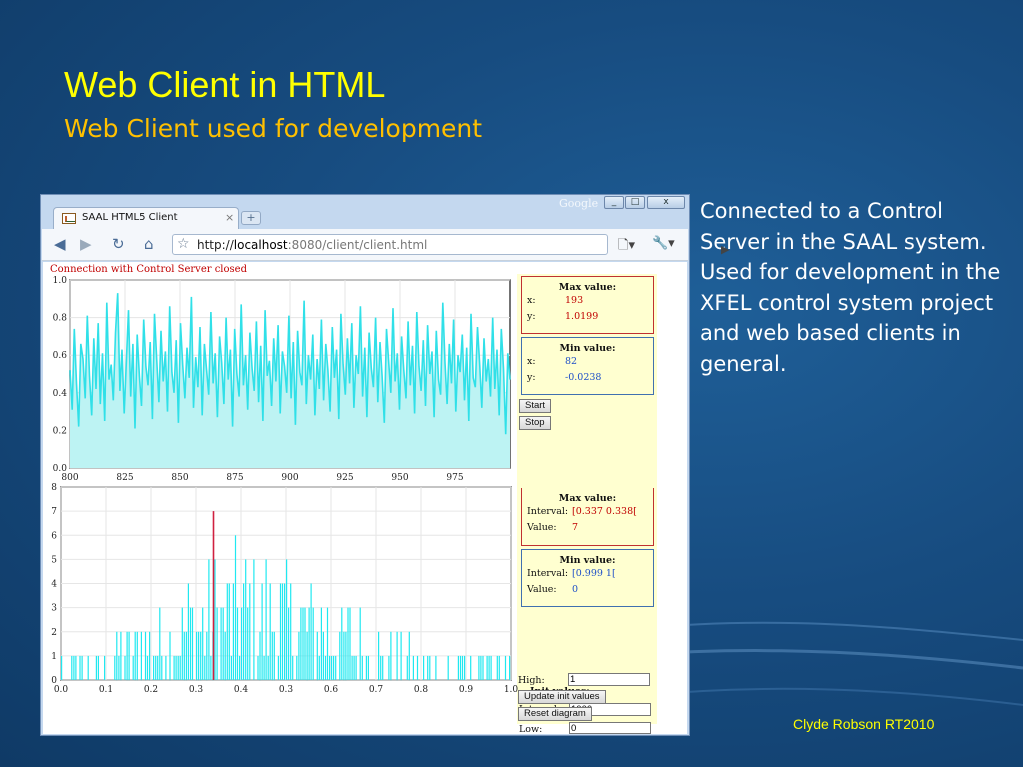 Image resolution: width=1023 pixels, height=767 pixels. Describe the element at coordinates (535, 406) in the screenshot. I see `start-button: Start` at that location.